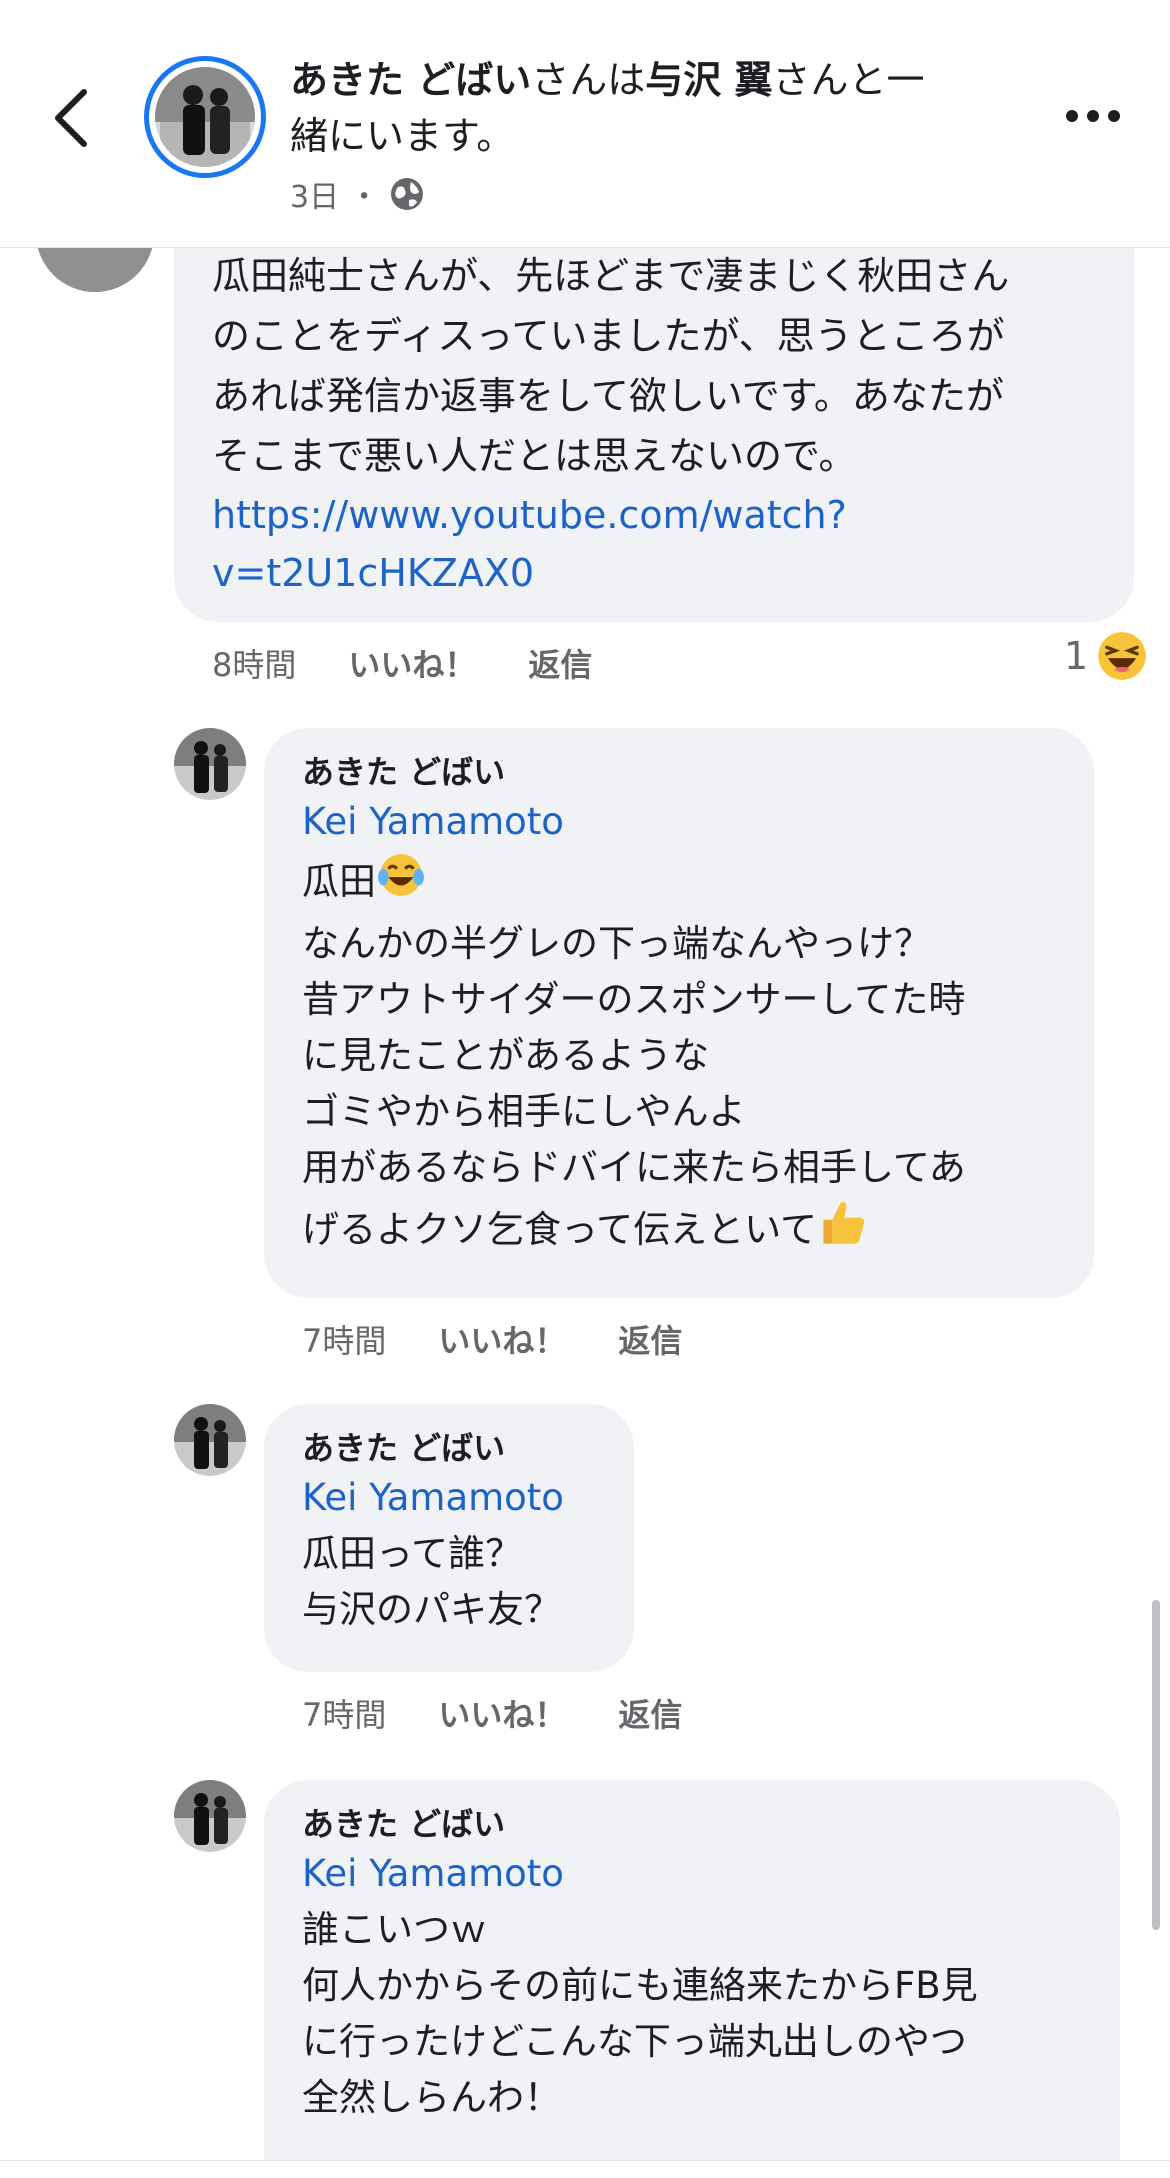 The width and height of the screenshot is (1170, 2178). I want to click on thumbs-up-emoji-icon, so click(843, 1230).